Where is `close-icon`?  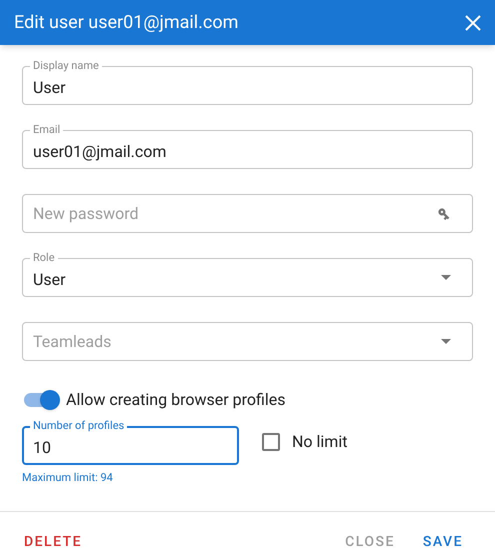 close-icon is located at coordinates (473, 22).